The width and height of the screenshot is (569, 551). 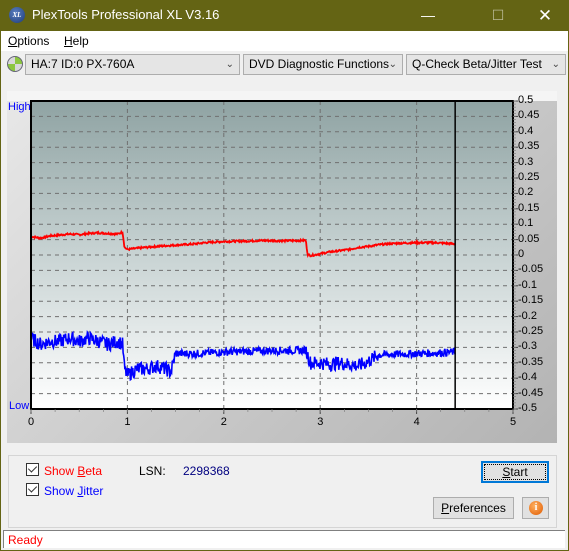 I want to click on y-tick-label: 0.35, so click(x=529, y=146).